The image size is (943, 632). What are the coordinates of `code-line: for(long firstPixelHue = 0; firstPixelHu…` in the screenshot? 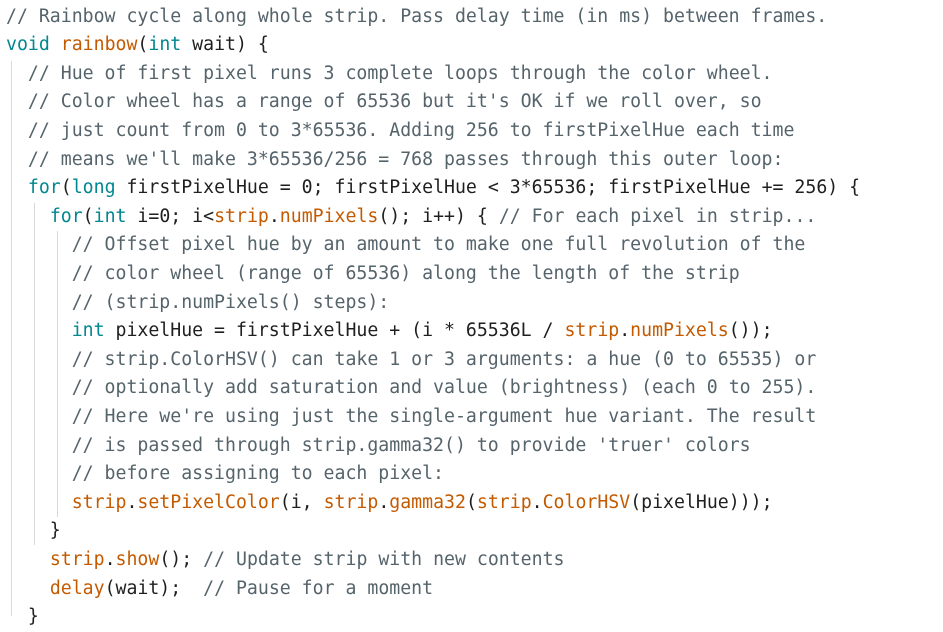 It's located at (433, 188).